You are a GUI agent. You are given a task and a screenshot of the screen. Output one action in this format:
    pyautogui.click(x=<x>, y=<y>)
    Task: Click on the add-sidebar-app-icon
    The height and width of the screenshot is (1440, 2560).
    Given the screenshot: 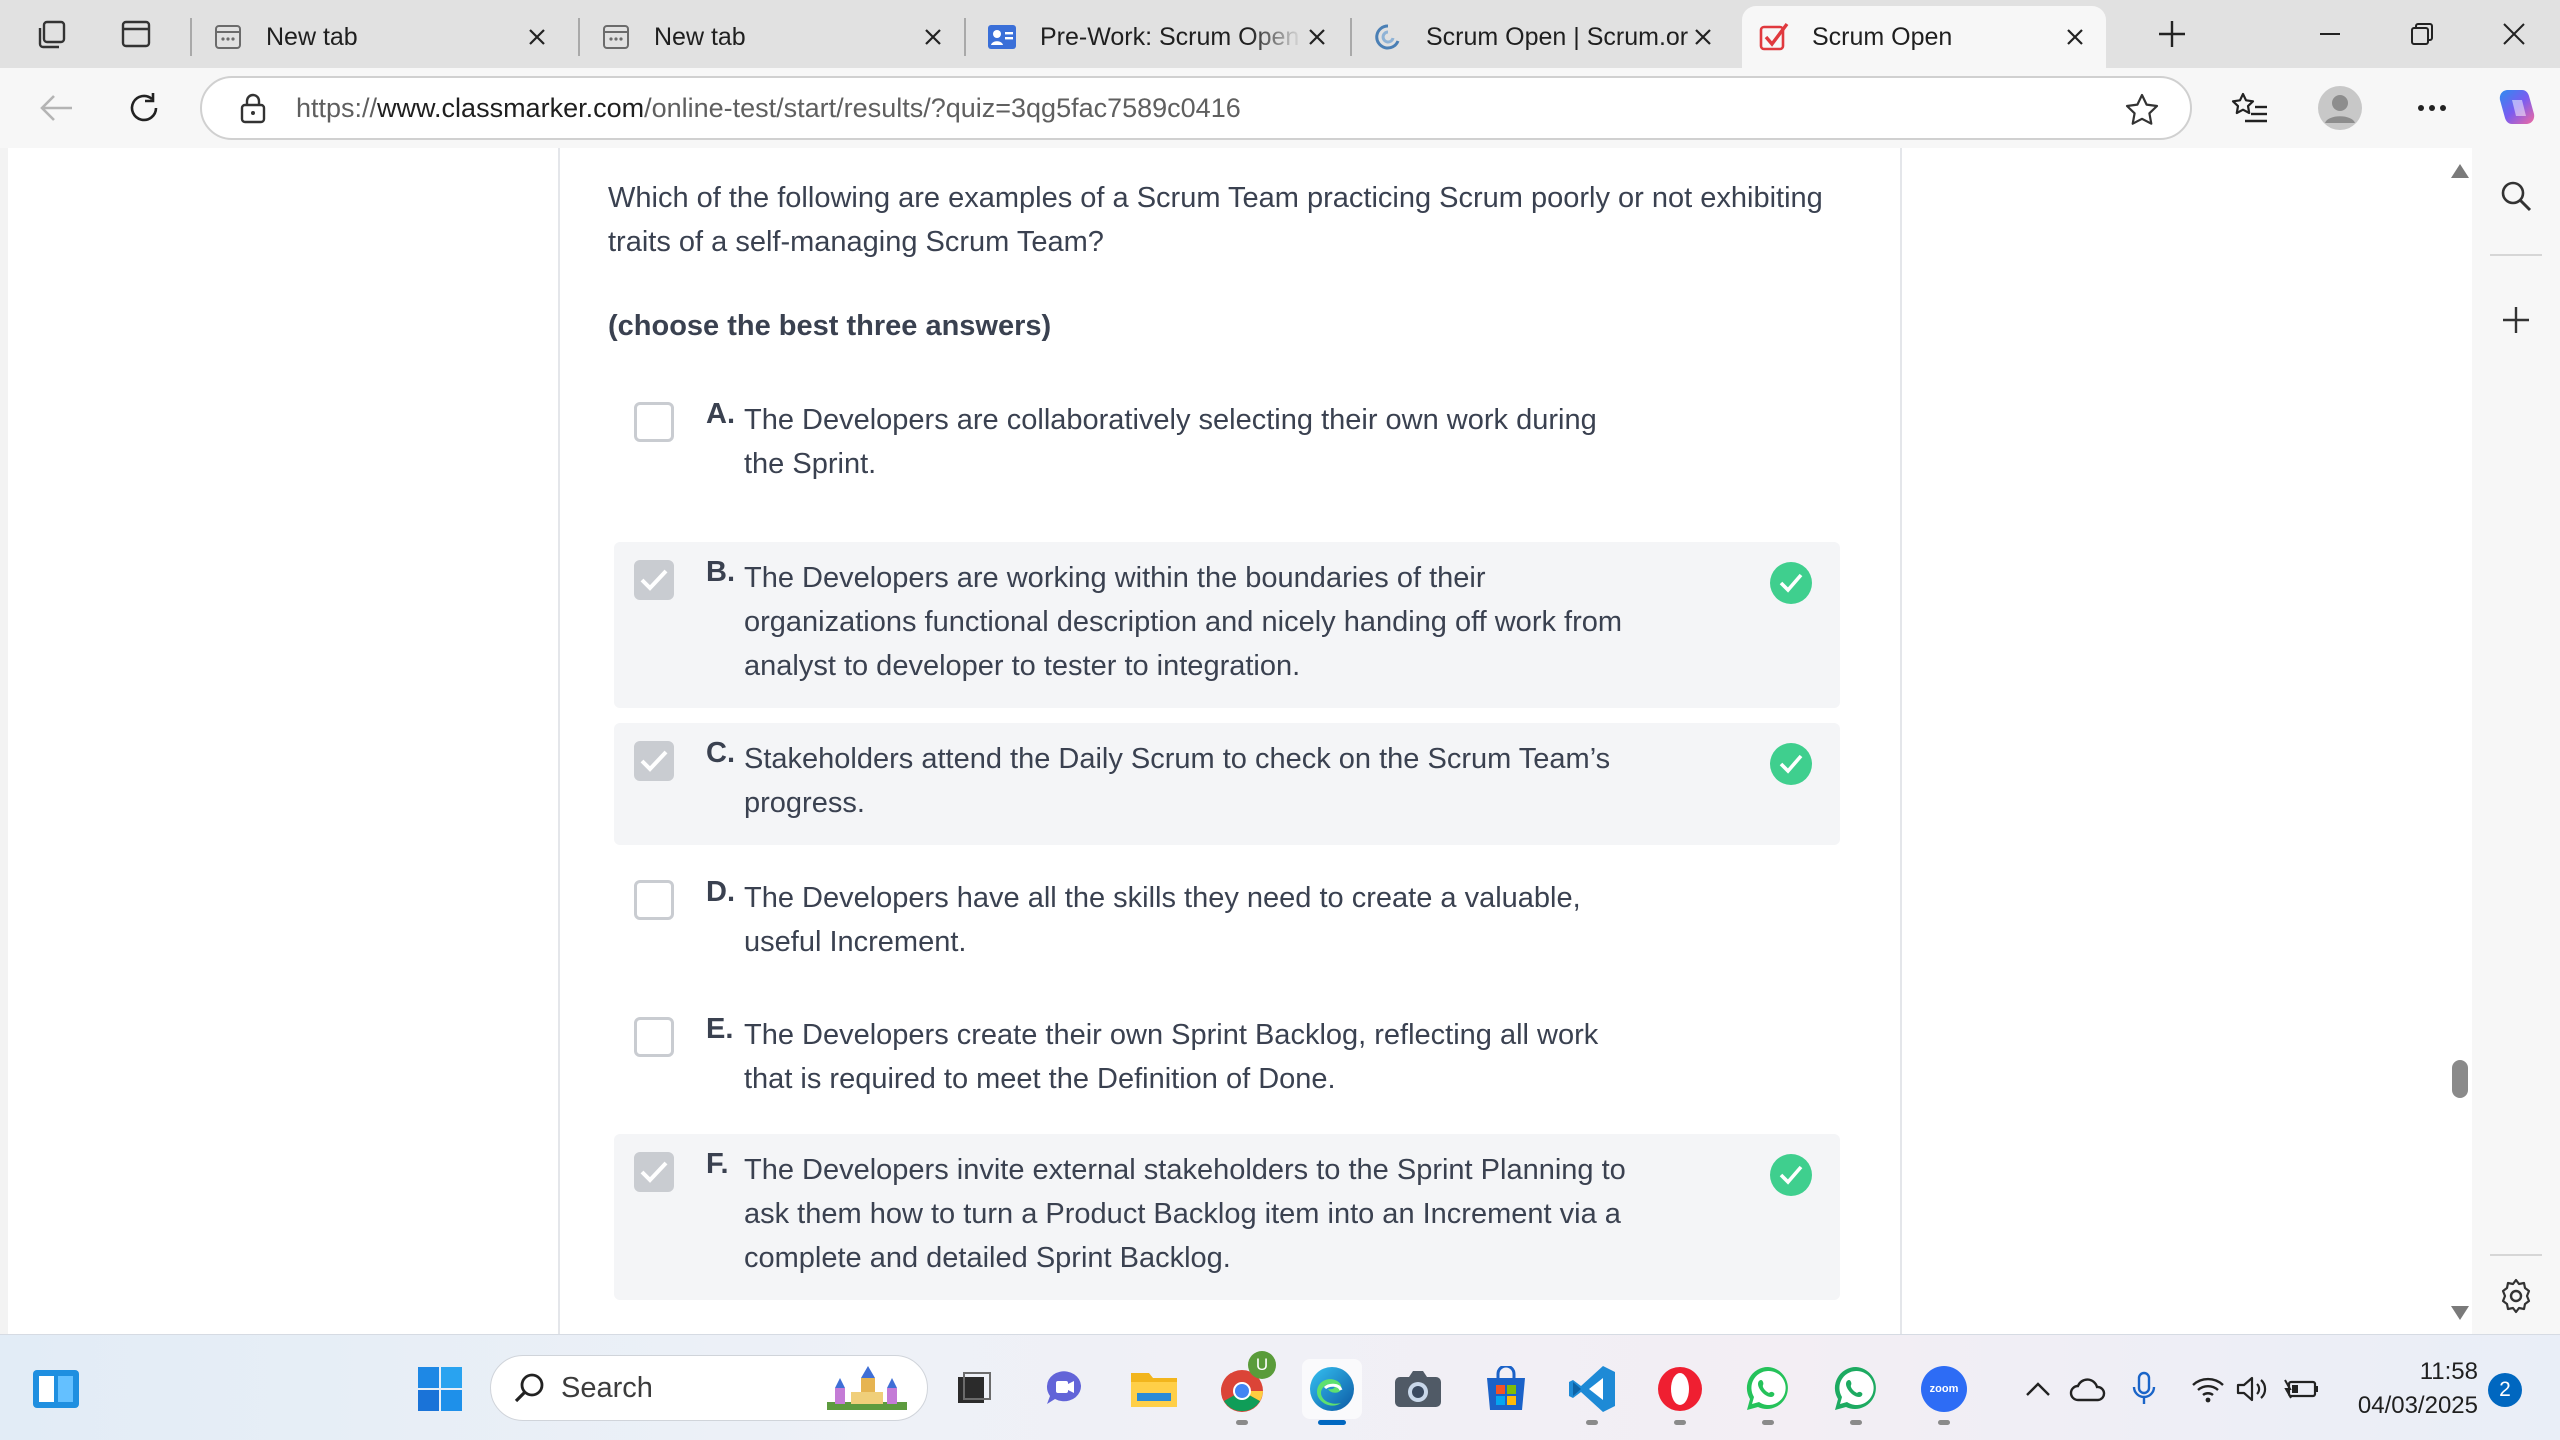 What is the action you would take?
    pyautogui.click(x=2516, y=320)
    